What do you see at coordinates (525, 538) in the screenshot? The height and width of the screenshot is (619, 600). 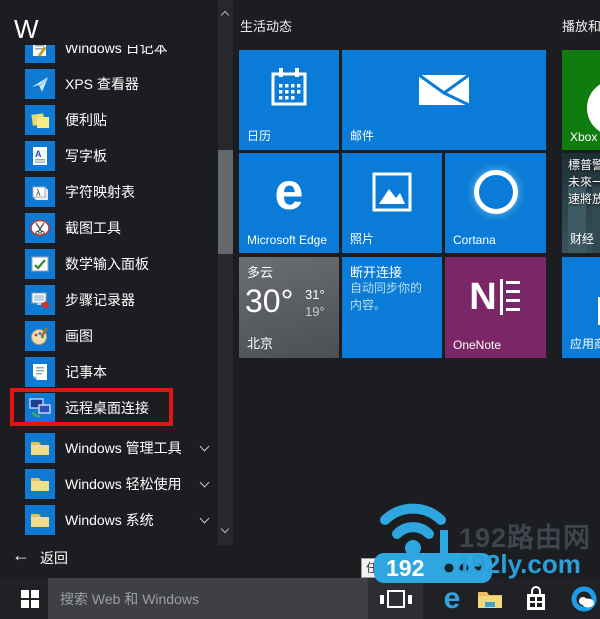 I see `watermark-brand: 192路由网` at bounding box center [525, 538].